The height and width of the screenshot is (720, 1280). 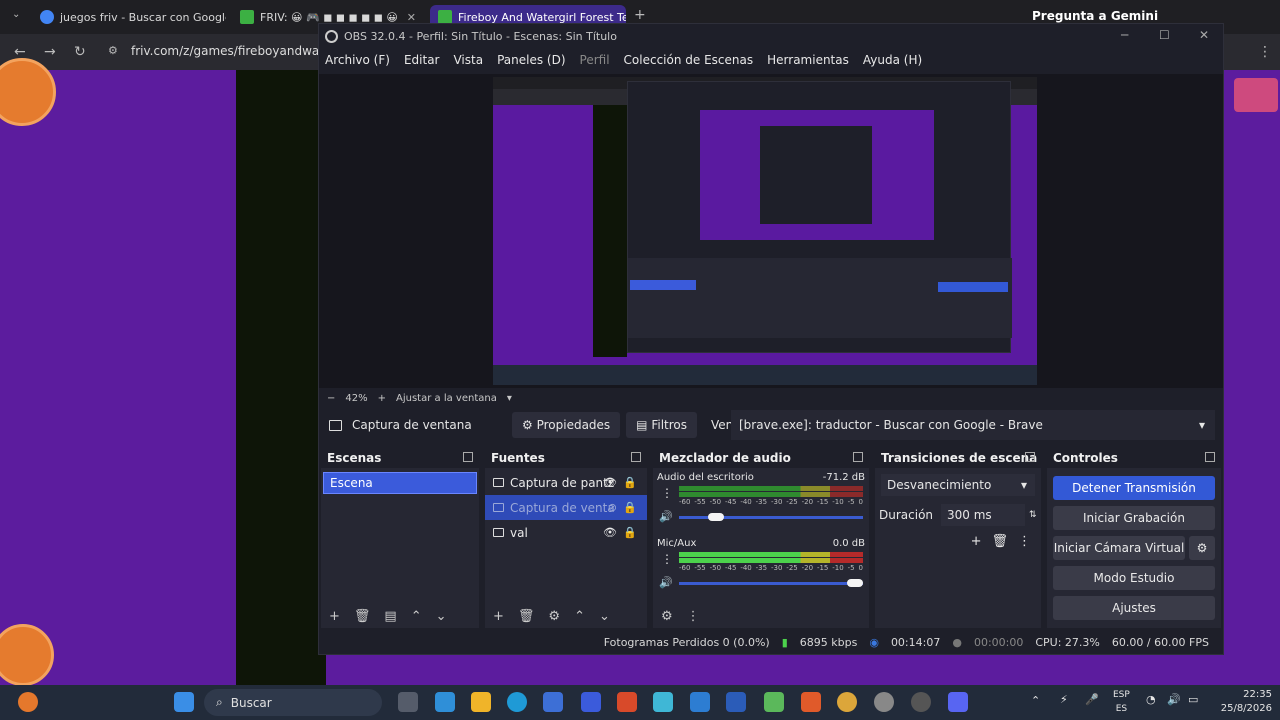 What do you see at coordinates (1174, 699) in the screenshot?
I see `volume-icon: 🔊` at bounding box center [1174, 699].